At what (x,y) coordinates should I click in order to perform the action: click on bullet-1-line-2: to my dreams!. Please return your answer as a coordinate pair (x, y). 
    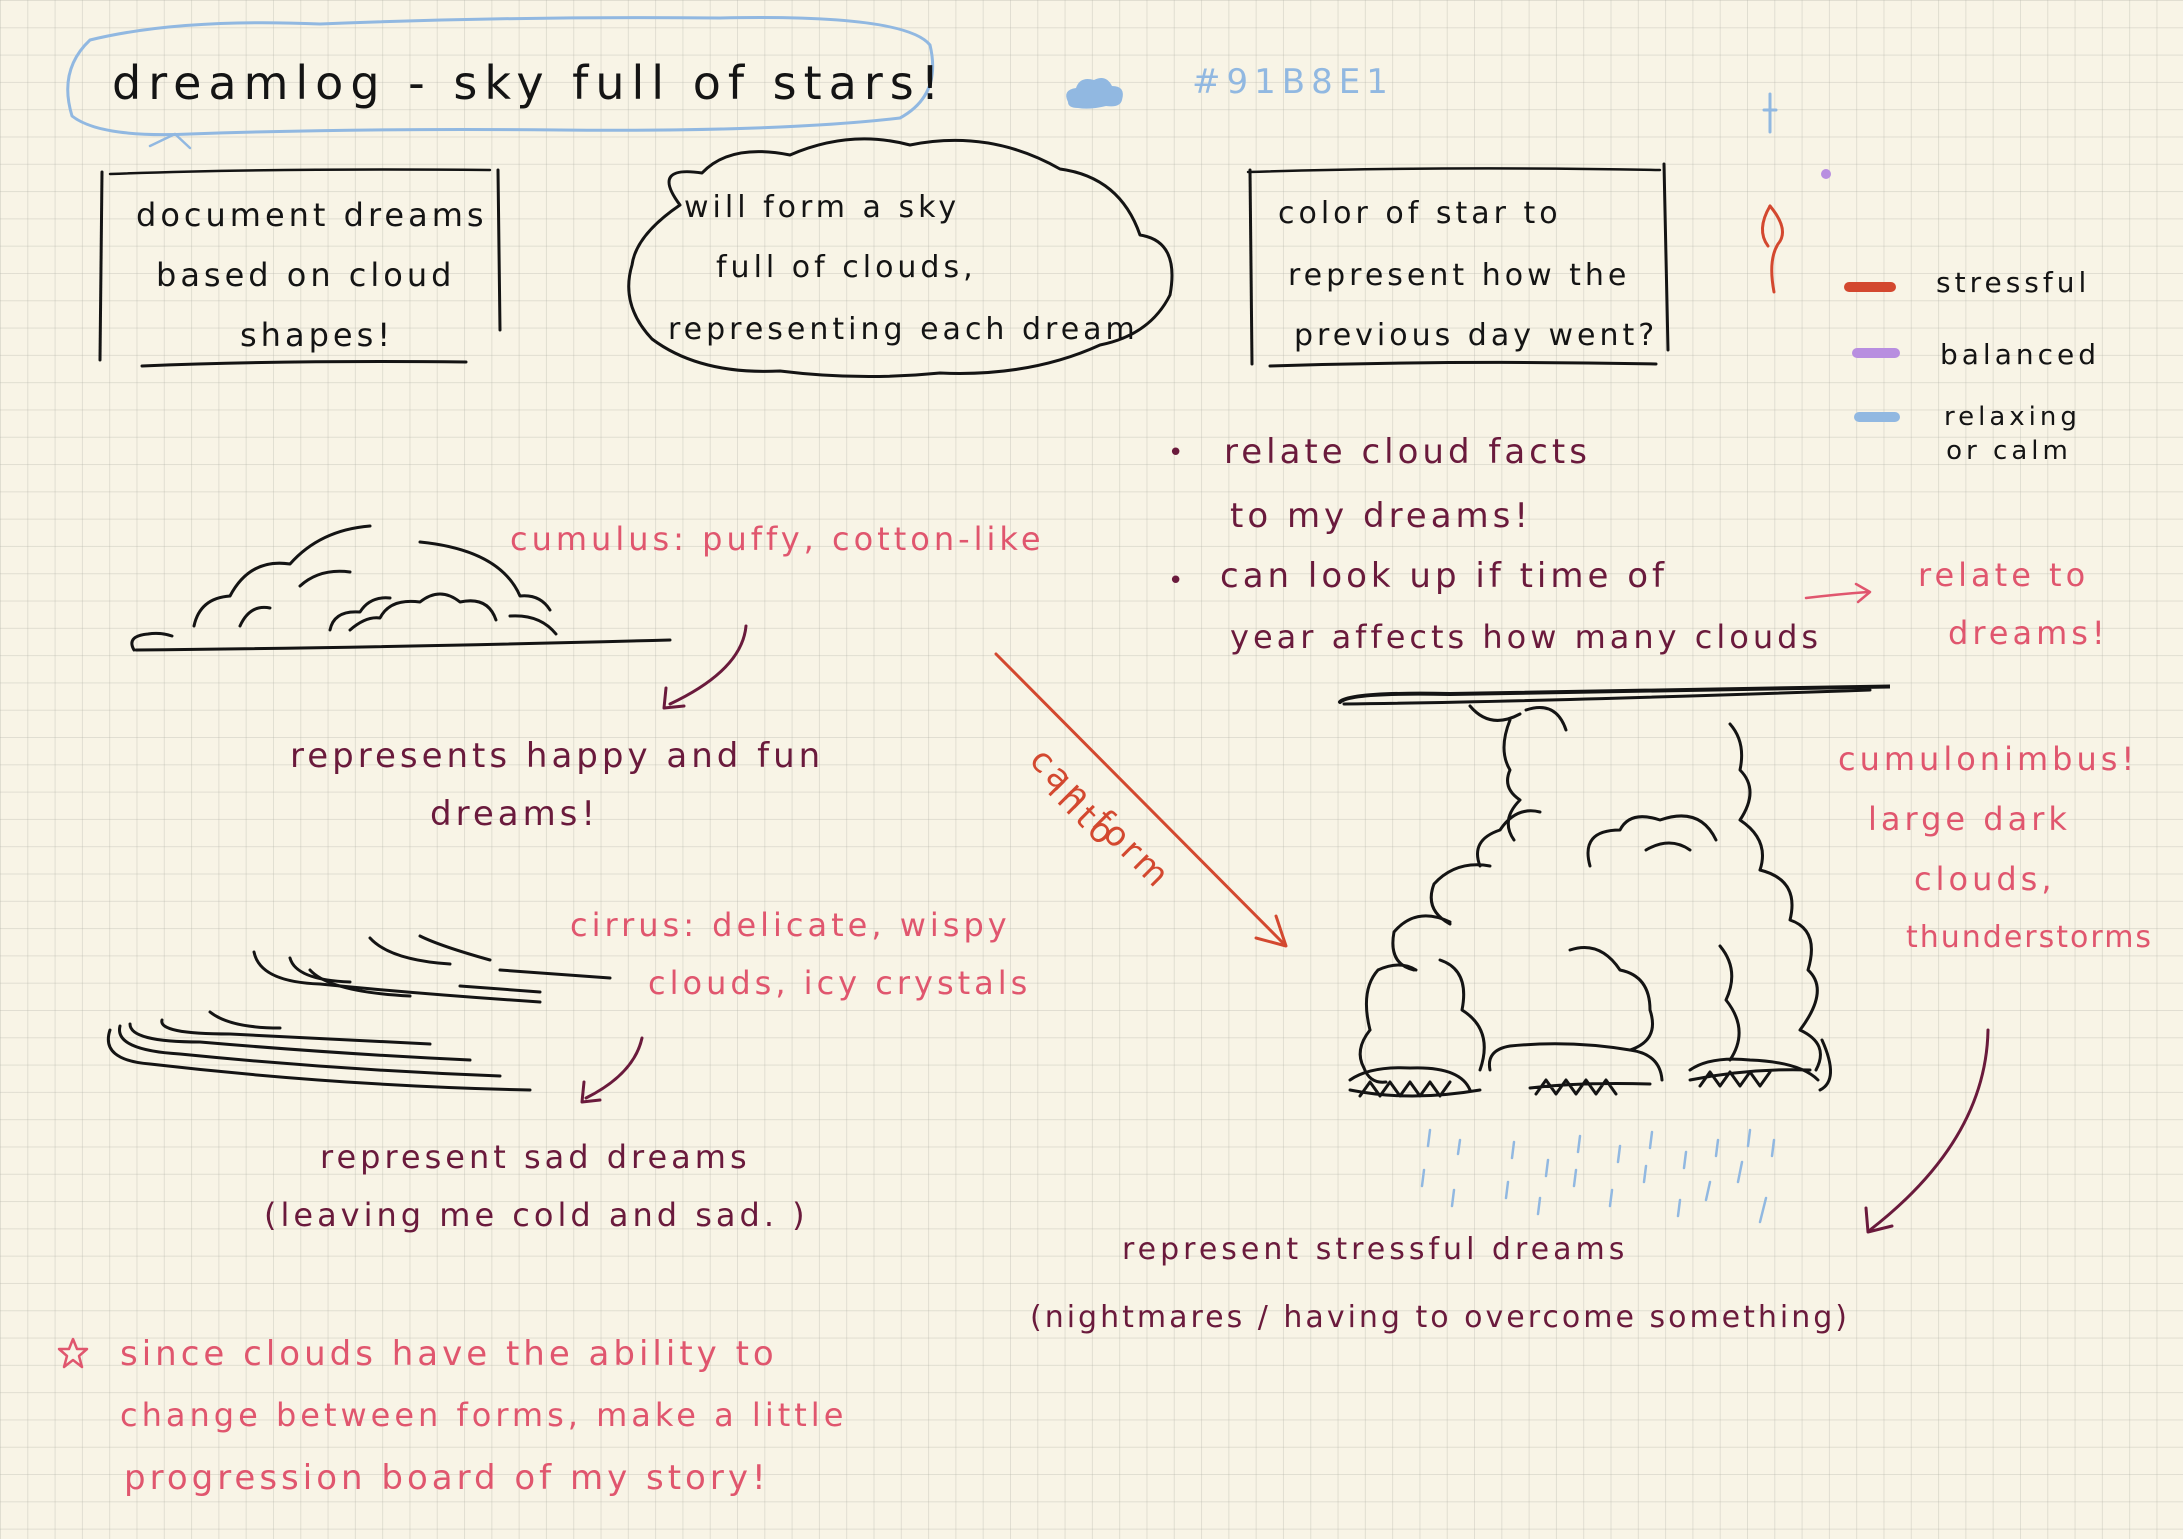
    Looking at the image, I should click on (1381, 516).